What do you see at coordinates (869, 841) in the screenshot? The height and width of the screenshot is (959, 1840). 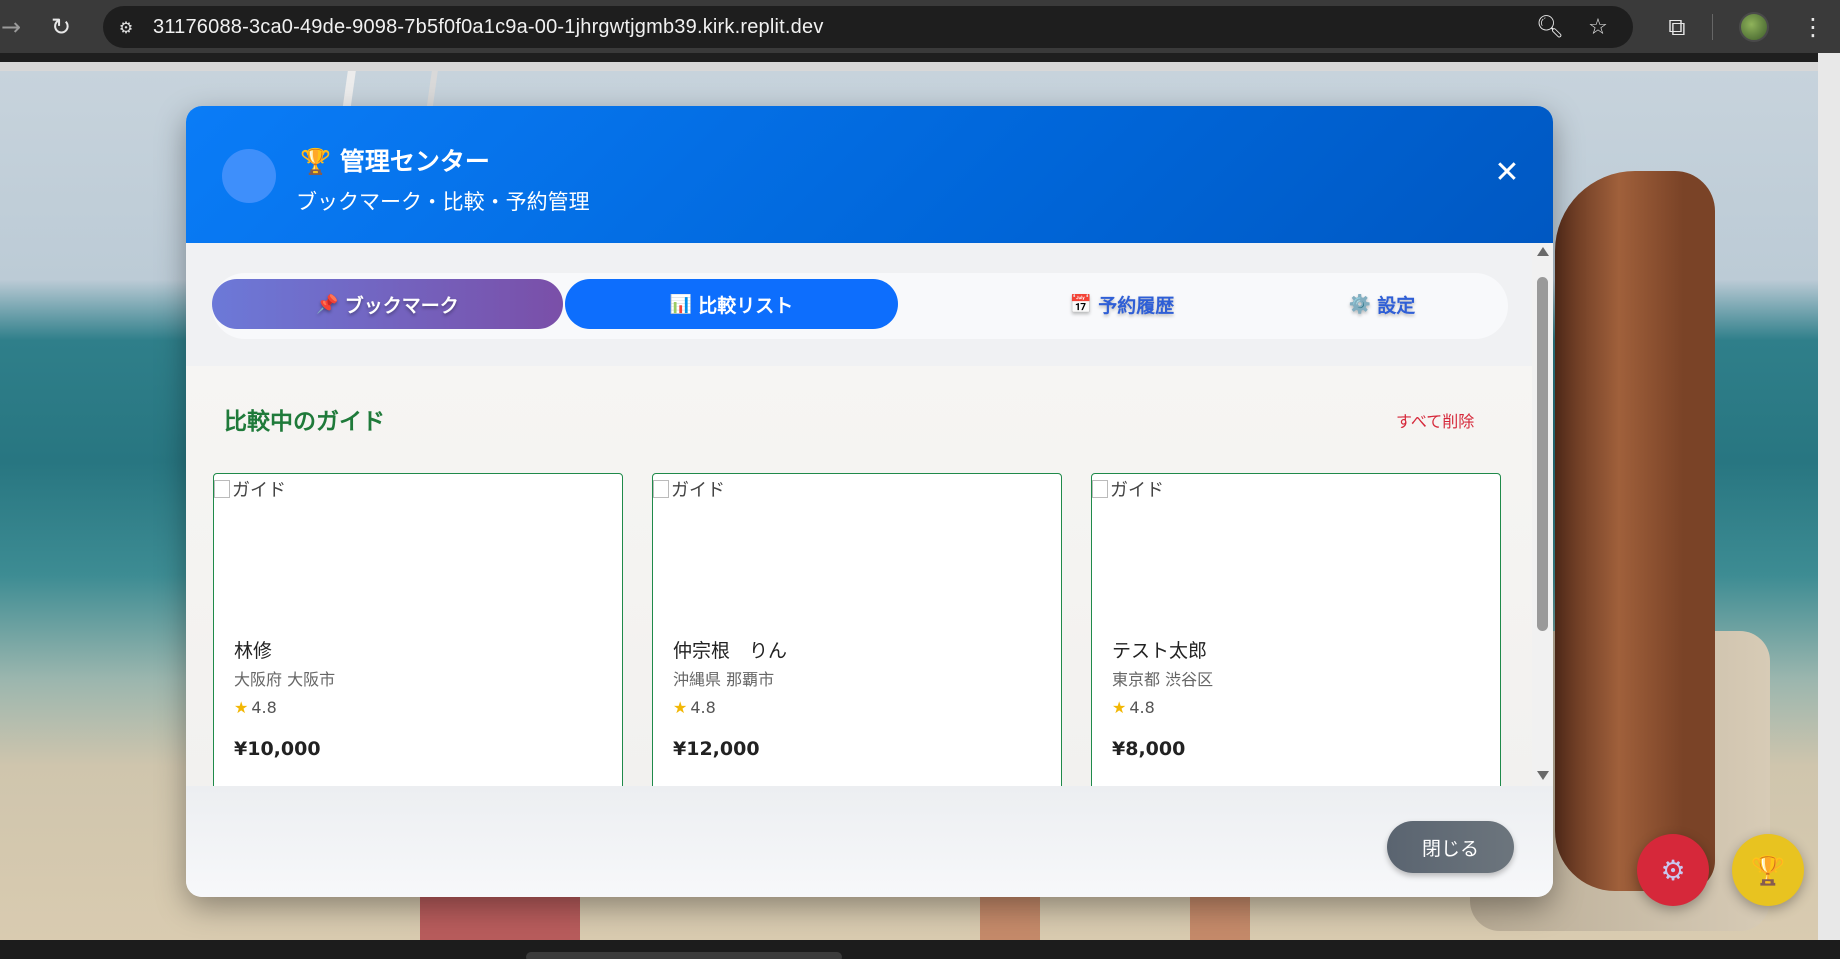 I see `modal-footer: 閉じる` at bounding box center [869, 841].